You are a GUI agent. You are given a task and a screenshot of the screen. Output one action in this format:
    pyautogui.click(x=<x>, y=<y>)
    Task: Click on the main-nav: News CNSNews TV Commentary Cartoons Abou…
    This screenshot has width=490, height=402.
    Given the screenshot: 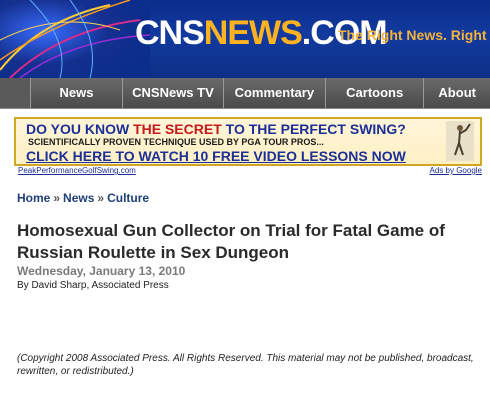 What is the action you would take?
    pyautogui.click(x=245, y=93)
    